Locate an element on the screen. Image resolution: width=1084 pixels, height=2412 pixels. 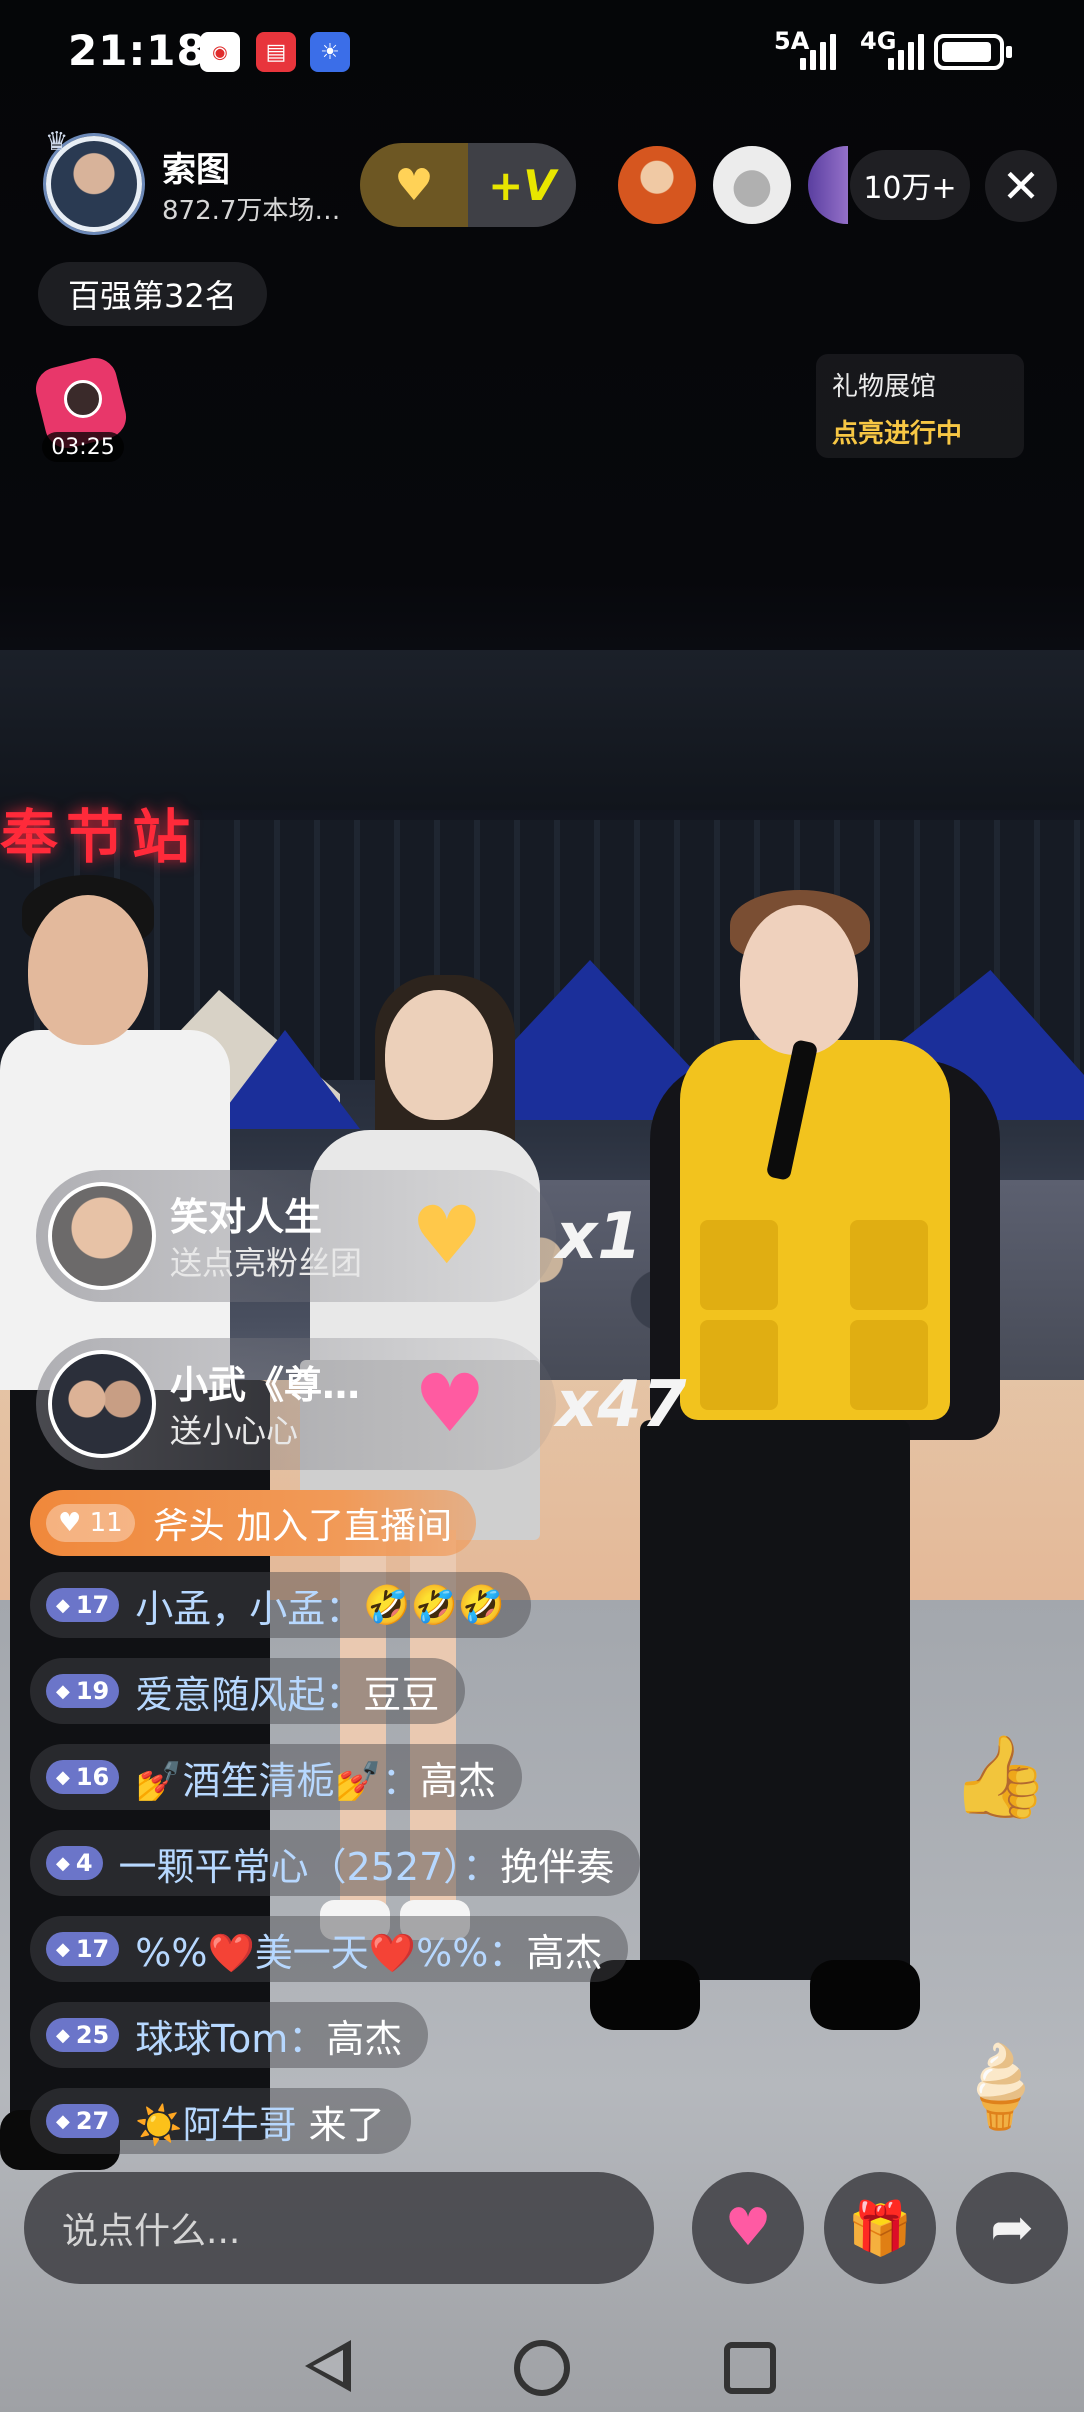
viewer-count: 10万+ is located at coordinates (910, 185).